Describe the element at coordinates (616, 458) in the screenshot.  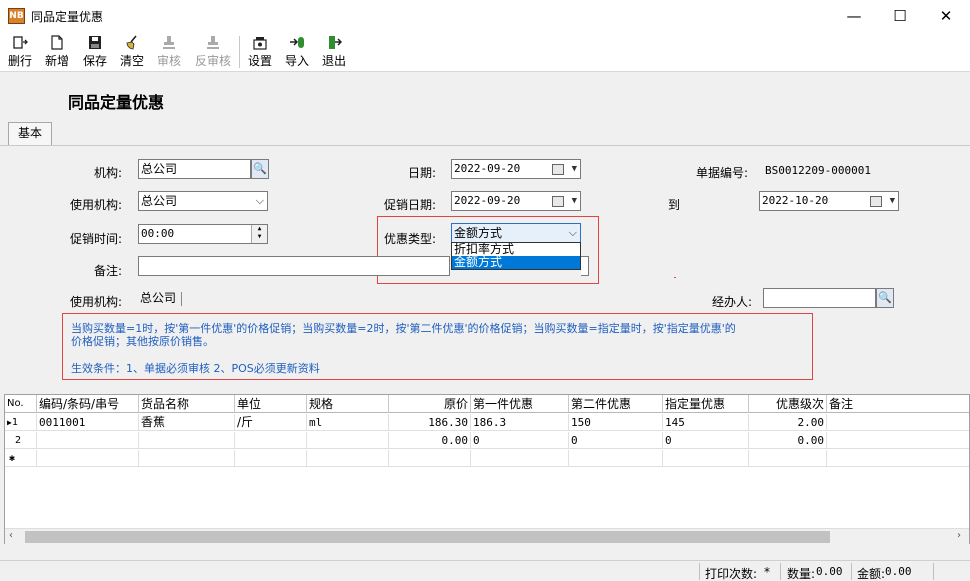
I see `cell-second` at that location.